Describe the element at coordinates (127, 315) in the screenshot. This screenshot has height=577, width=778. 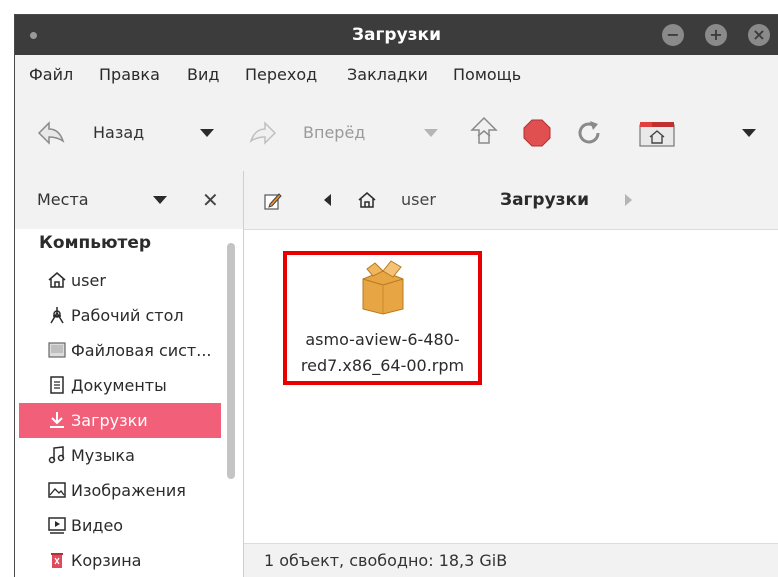
I see `sidebar-item-label: Рабочий стол` at that location.